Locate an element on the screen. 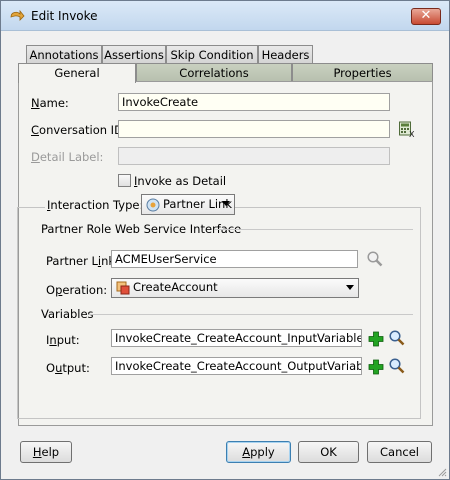  close-button: ✕ is located at coordinates (426, 16).